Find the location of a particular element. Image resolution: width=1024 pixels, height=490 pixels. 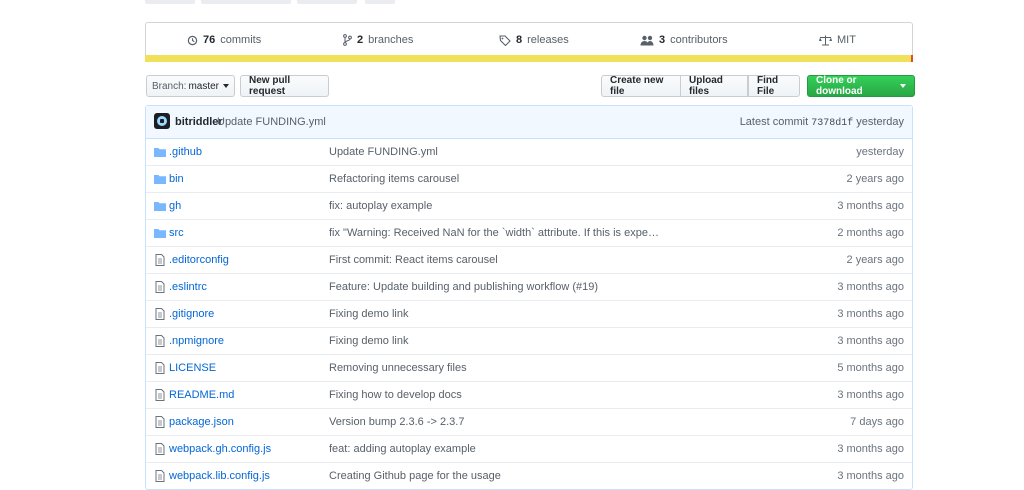

table-row: .npmignore Fixing demo link 3 months ago is located at coordinates (529, 340).